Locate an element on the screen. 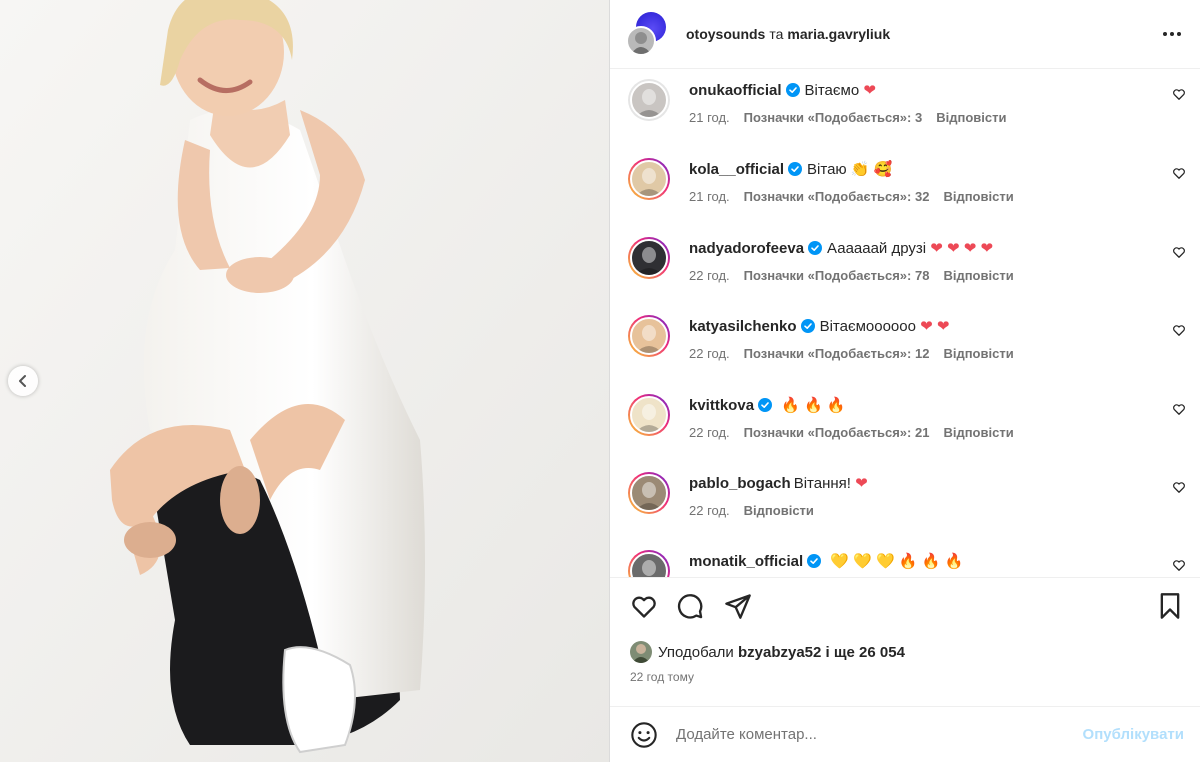 Image resolution: width=1200 pixels, height=762 pixels. comment-username: kvittkova is located at coordinates (721, 405).